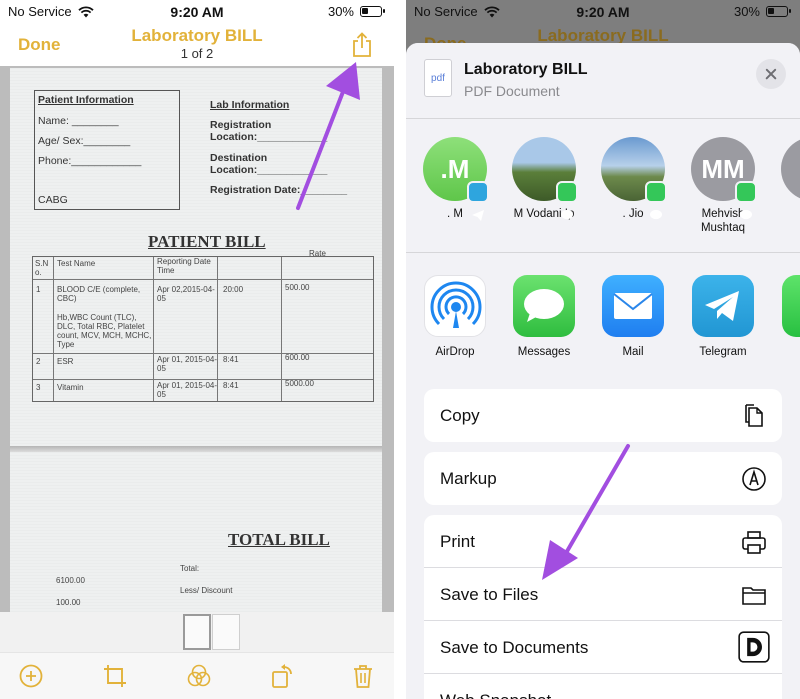 This screenshot has width=800, height=699. I want to click on filters-icon, so click(199, 676).